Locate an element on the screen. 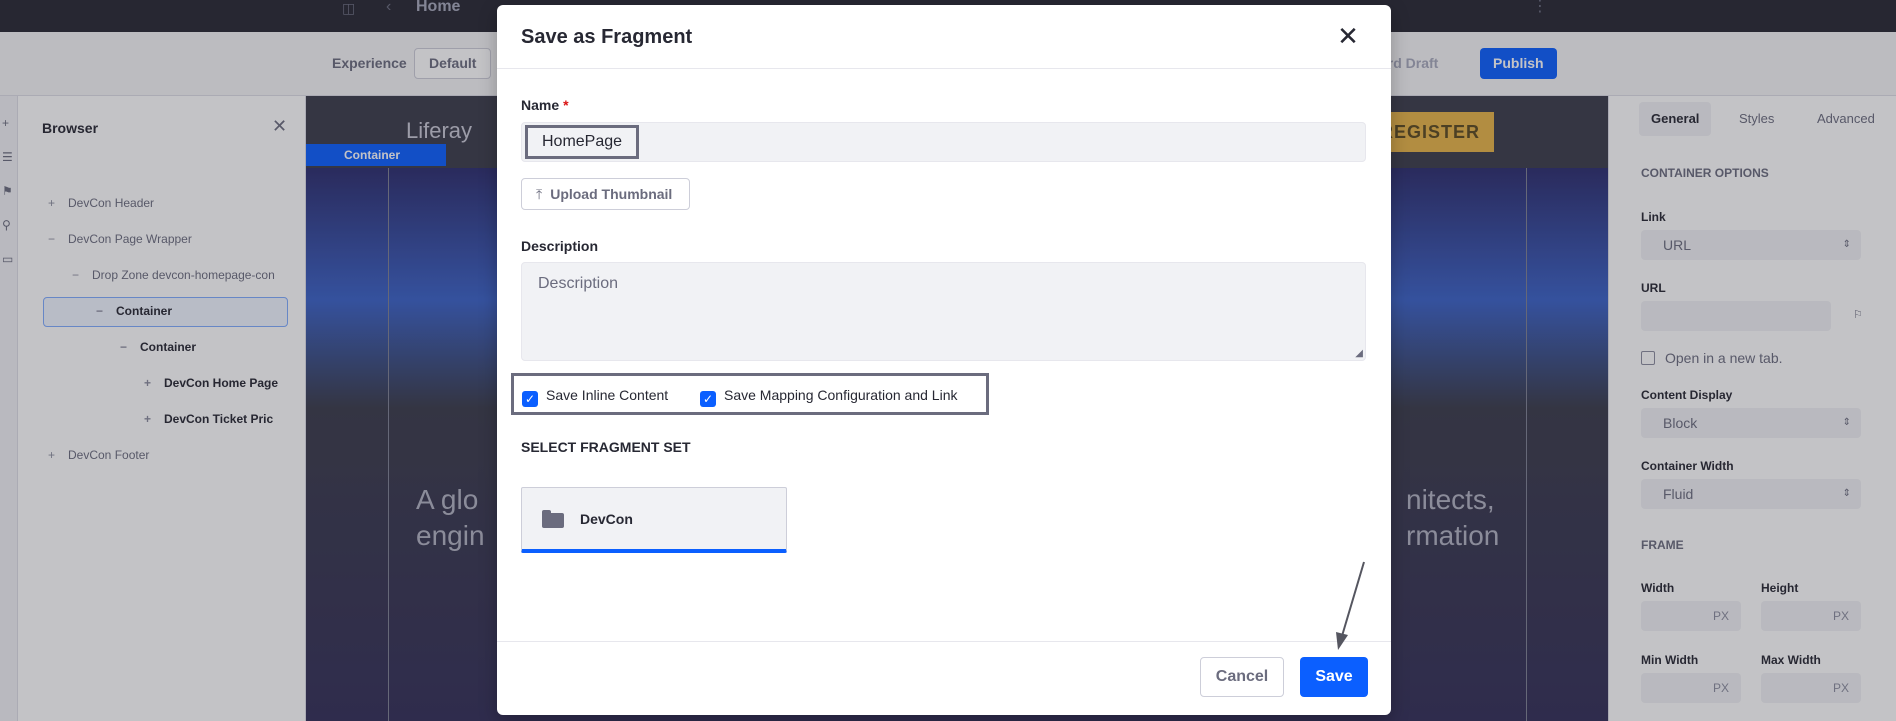 The width and height of the screenshot is (1896, 721). modal-header: Save as Fragment ✕ is located at coordinates (944, 37).